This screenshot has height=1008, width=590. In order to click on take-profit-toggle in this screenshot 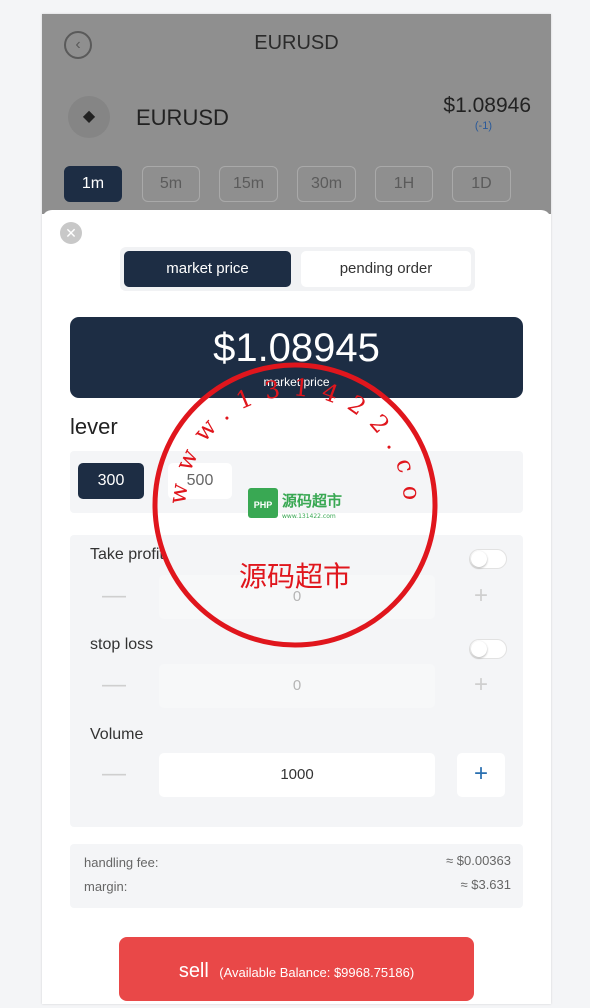, I will do `click(488, 559)`.